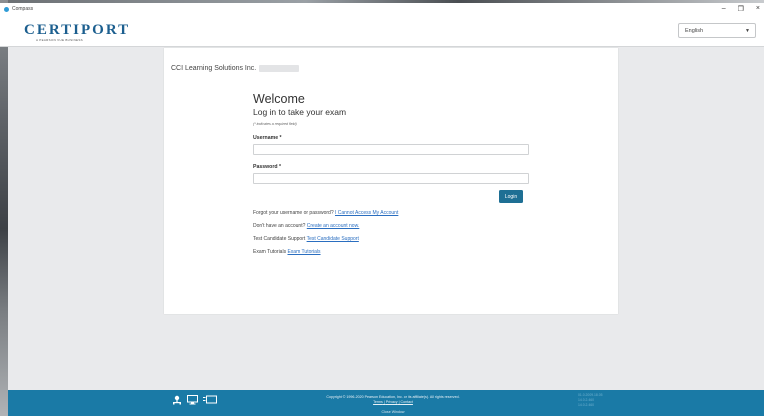 The height and width of the screenshot is (416, 764). What do you see at coordinates (717, 30) in the screenshot?
I see `language-select: English ▼` at bounding box center [717, 30].